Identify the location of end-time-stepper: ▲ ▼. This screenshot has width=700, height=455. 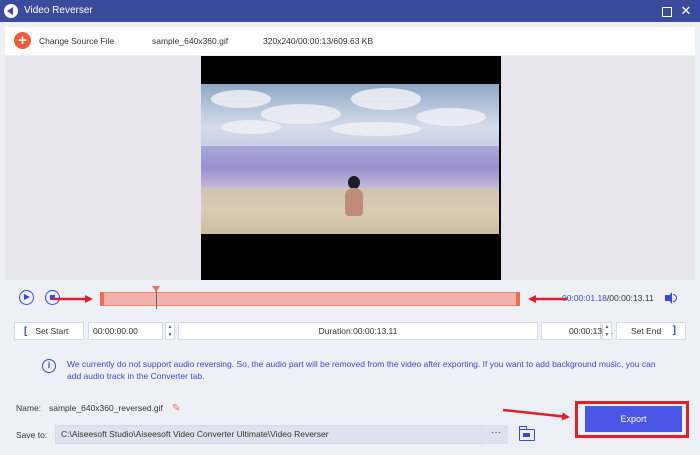
(607, 331).